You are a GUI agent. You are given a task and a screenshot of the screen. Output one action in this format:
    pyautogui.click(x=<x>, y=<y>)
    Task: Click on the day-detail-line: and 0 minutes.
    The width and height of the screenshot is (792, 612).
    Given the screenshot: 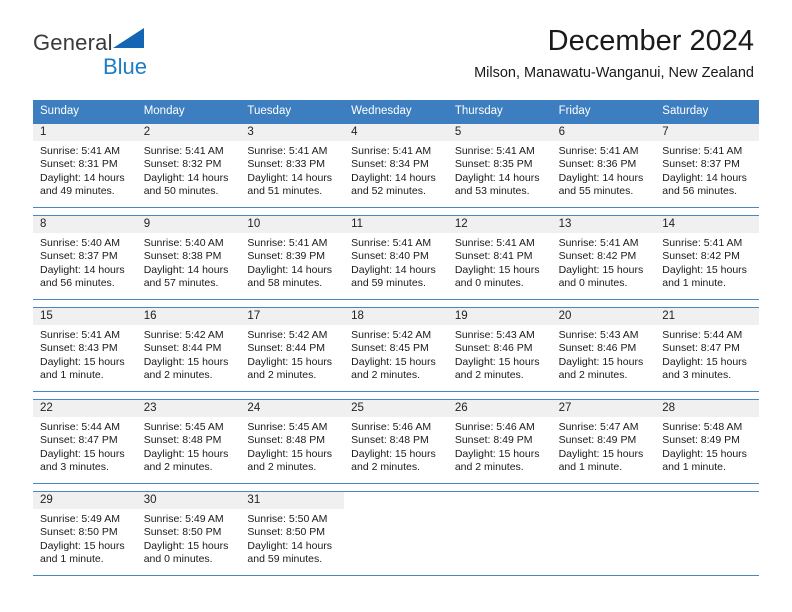 What is the action you would take?
    pyautogui.click(x=178, y=559)
    